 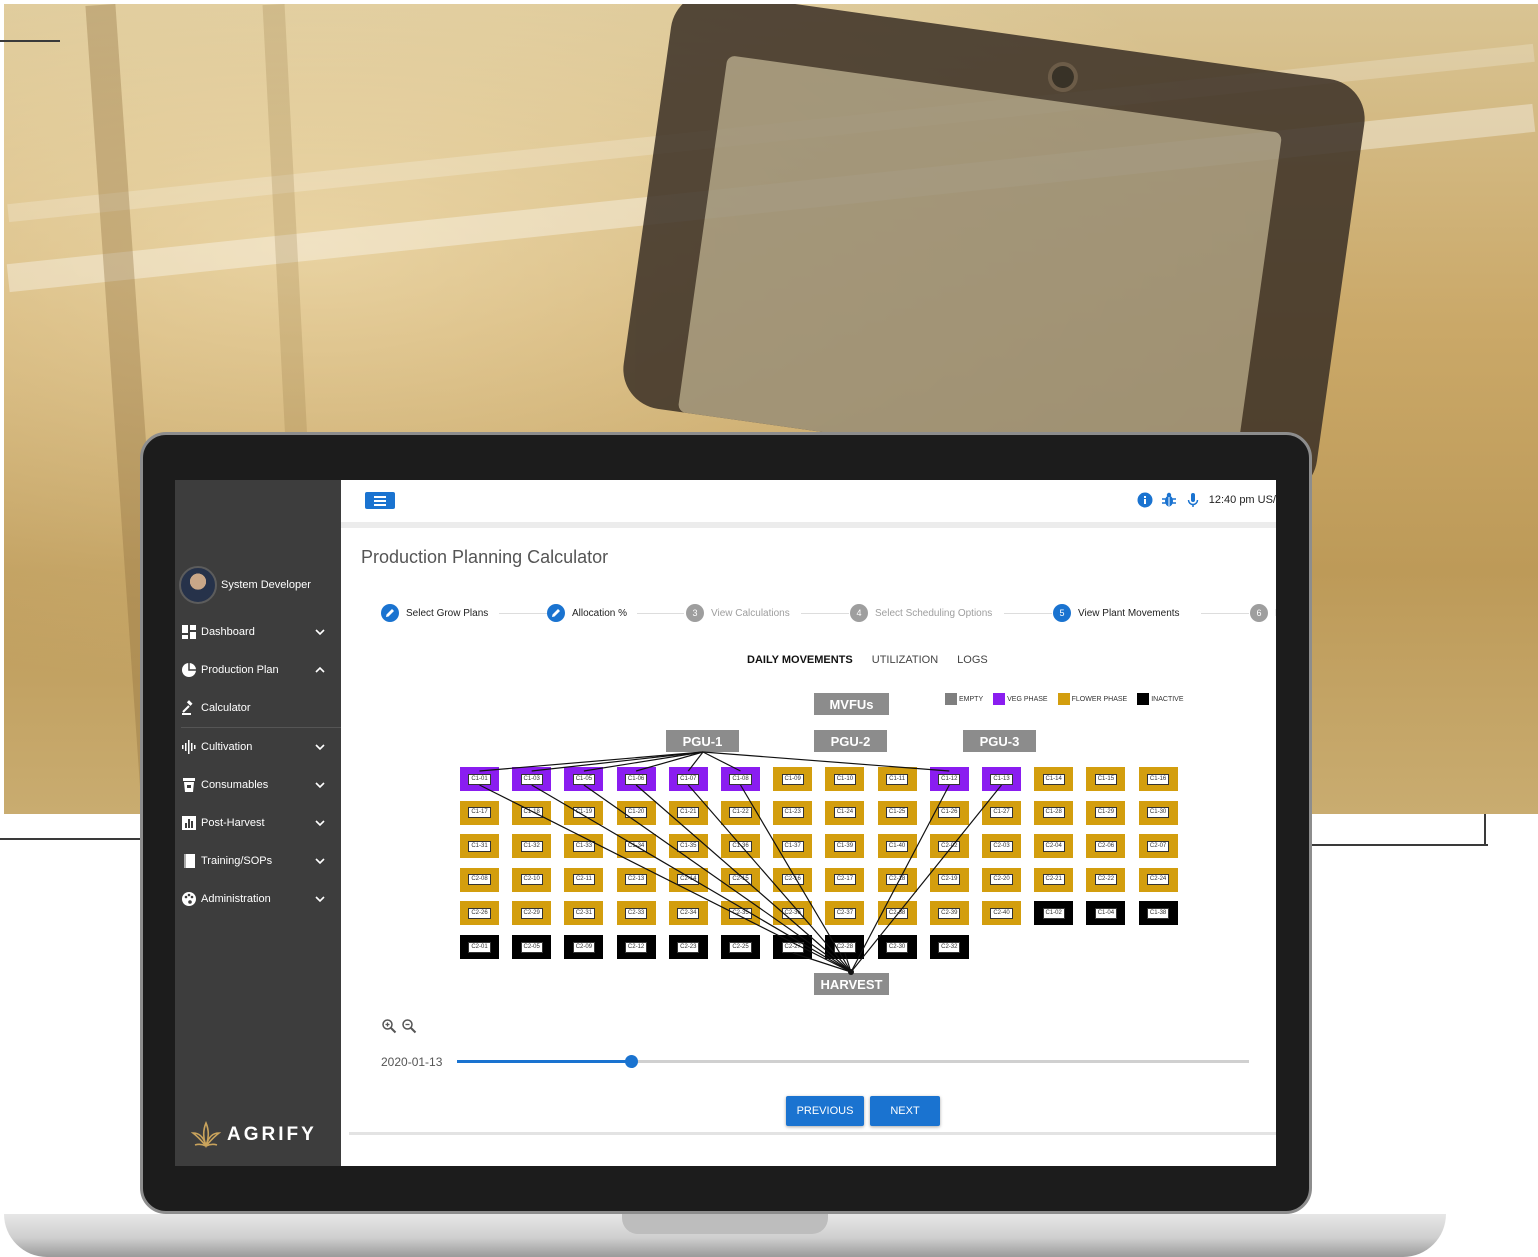 What do you see at coordinates (258, 899) in the screenshot?
I see `sidebar-item-administration: Administration` at bounding box center [258, 899].